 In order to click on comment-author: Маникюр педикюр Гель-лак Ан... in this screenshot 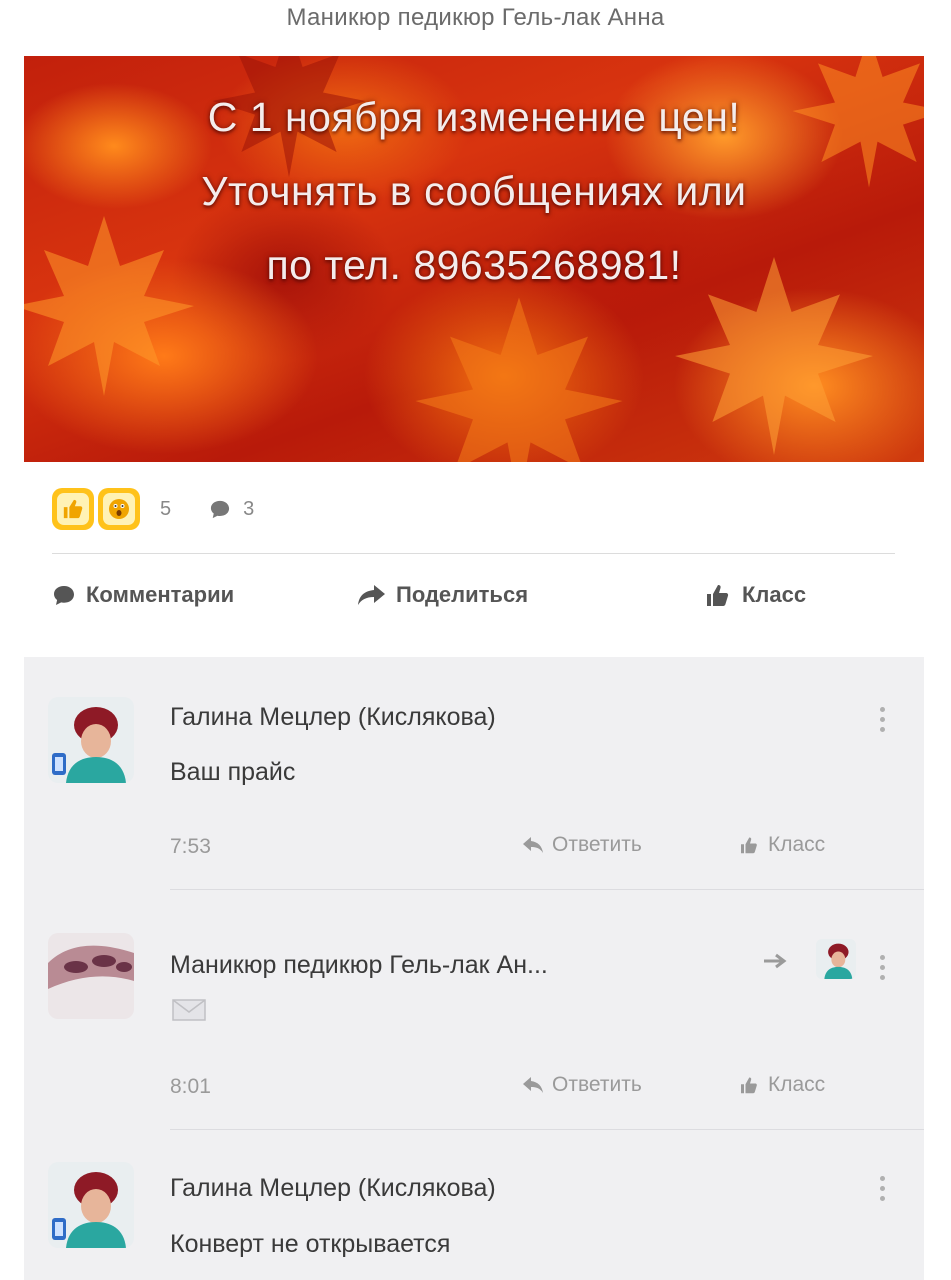, I will do `click(359, 965)`.